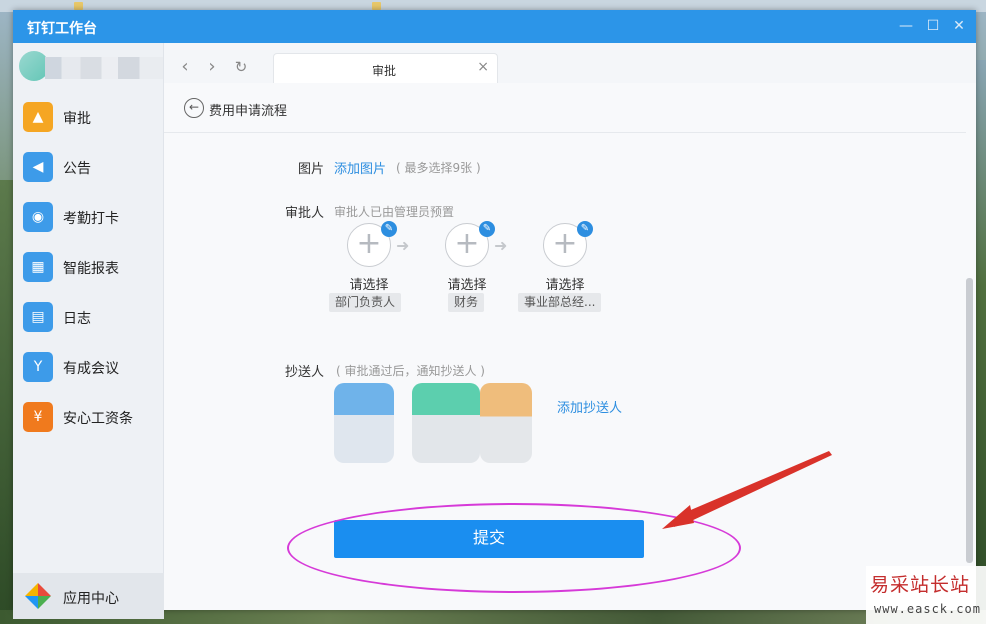  What do you see at coordinates (91, 269) in the screenshot?
I see `sidebar-item-label: 智能报表` at bounding box center [91, 269].